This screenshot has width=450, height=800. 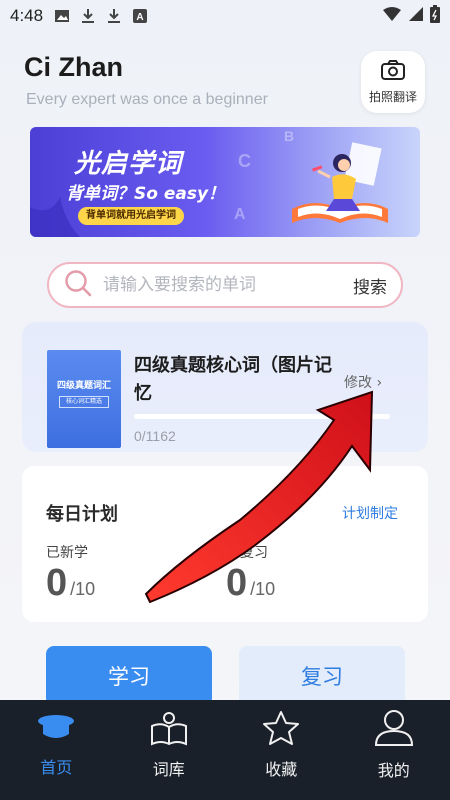 What do you see at coordinates (169, 730) in the screenshot?
I see `open-book-icon` at bounding box center [169, 730].